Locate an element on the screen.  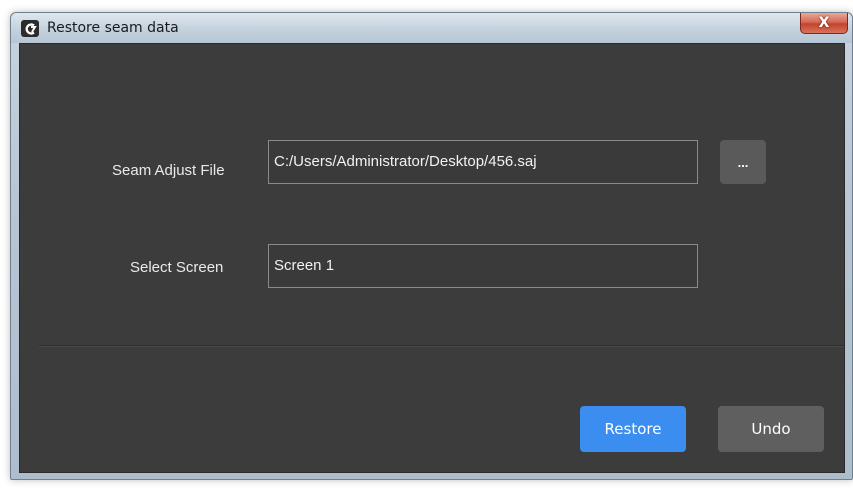
app-logo-icon is located at coordinates (30, 28).